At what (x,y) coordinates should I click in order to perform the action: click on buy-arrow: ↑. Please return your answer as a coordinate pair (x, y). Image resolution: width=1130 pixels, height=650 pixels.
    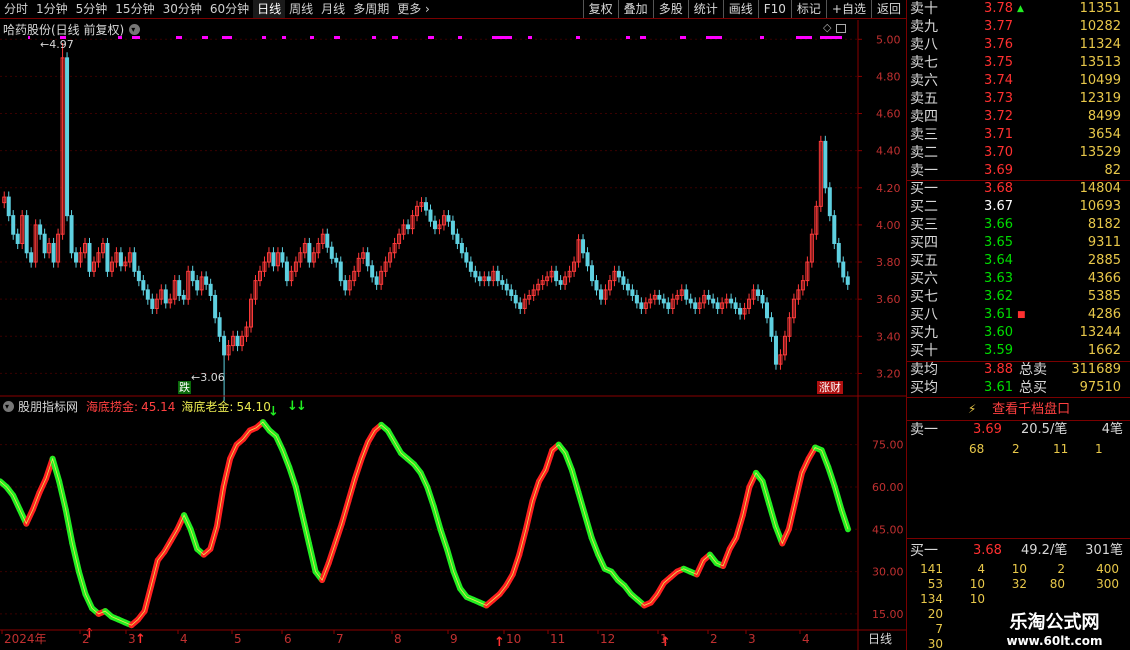
    Looking at the image, I should click on (499, 642).